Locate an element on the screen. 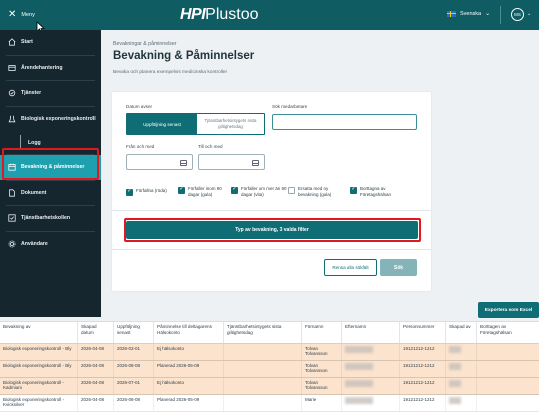  table-cell: 19121212-1212 is located at coordinates (423, 403).